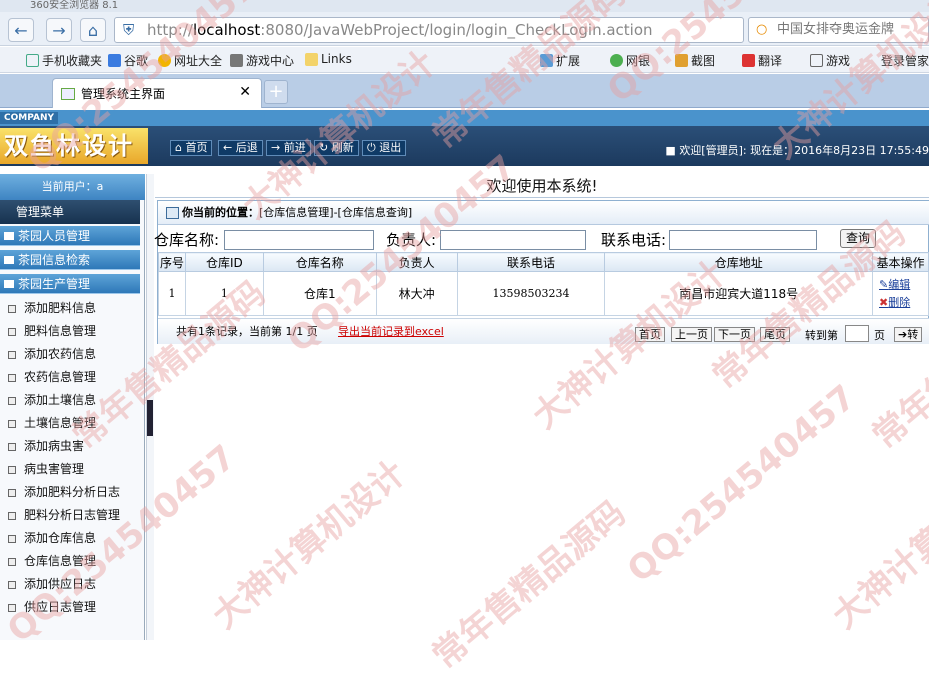 The height and width of the screenshot is (678, 929). I want to click on menu-item-label: 肥料信息管理, so click(60, 331).